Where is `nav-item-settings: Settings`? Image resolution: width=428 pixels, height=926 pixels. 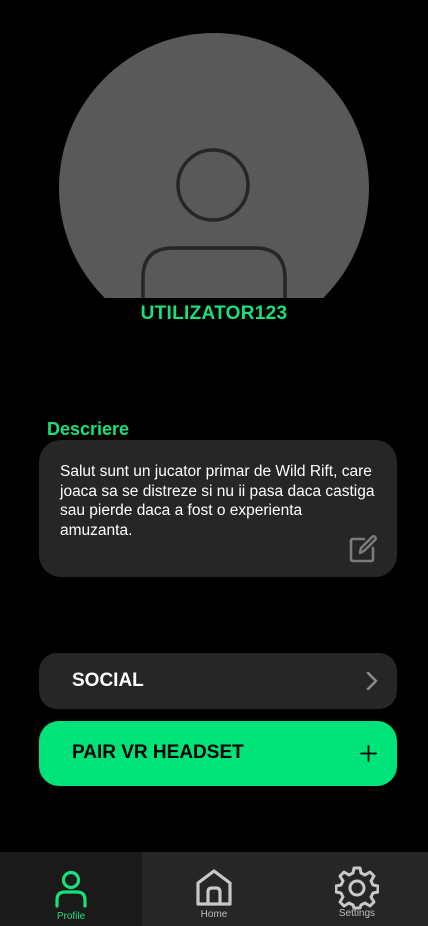
nav-item-settings: Settings is located at coordinates (357, 889).